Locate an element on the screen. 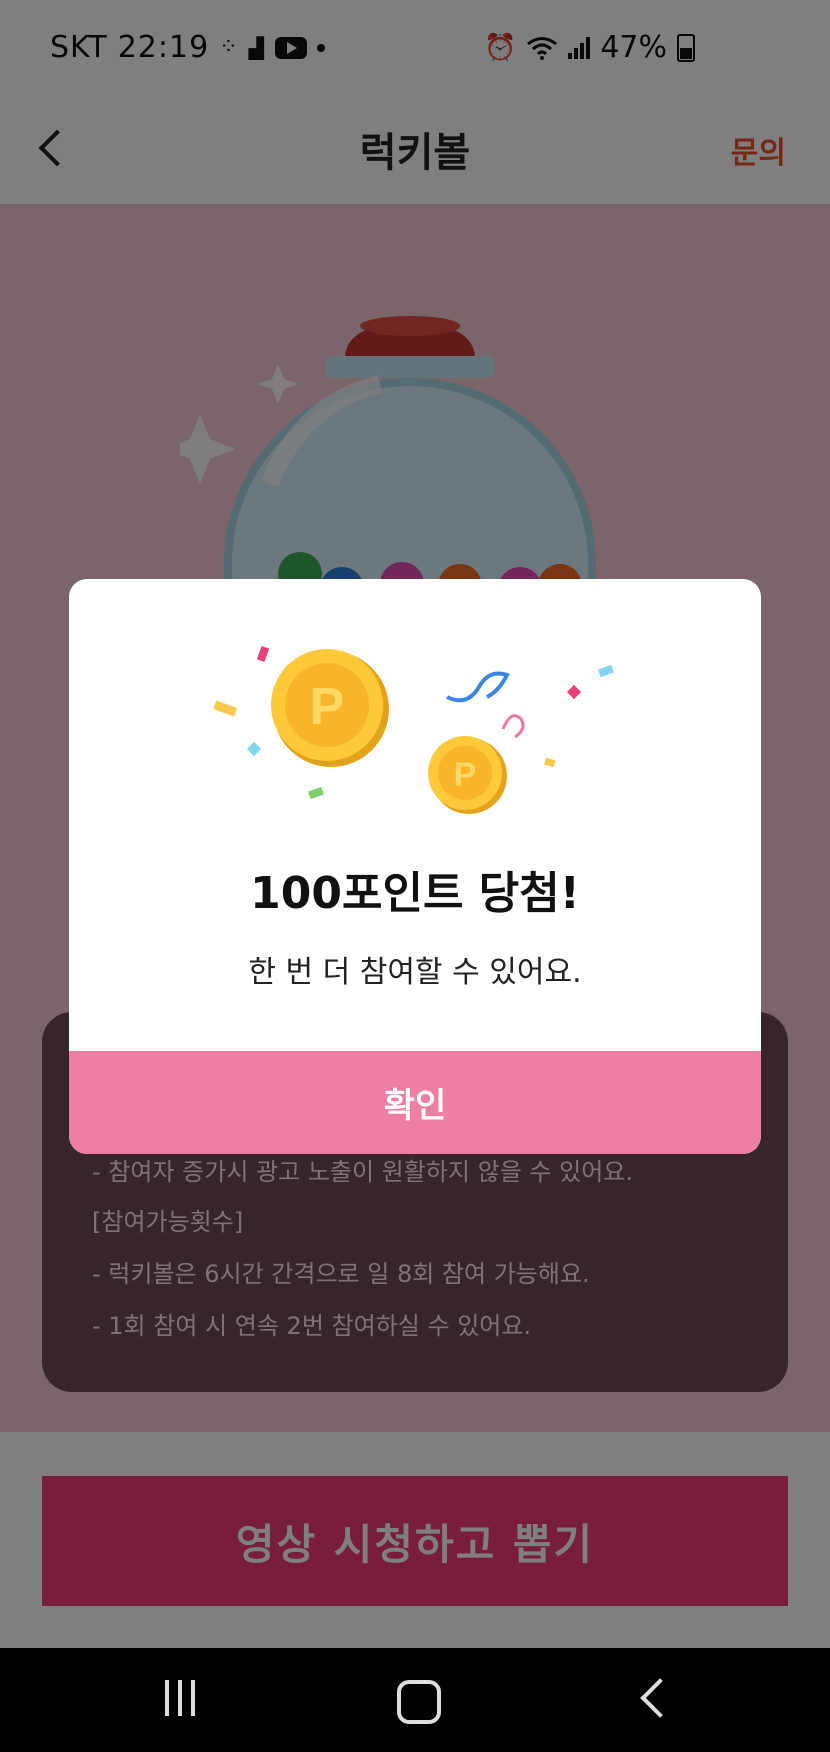 This screenshot has width=830, height=1752. system-nav-bar is located at coordinates (415, 1700).